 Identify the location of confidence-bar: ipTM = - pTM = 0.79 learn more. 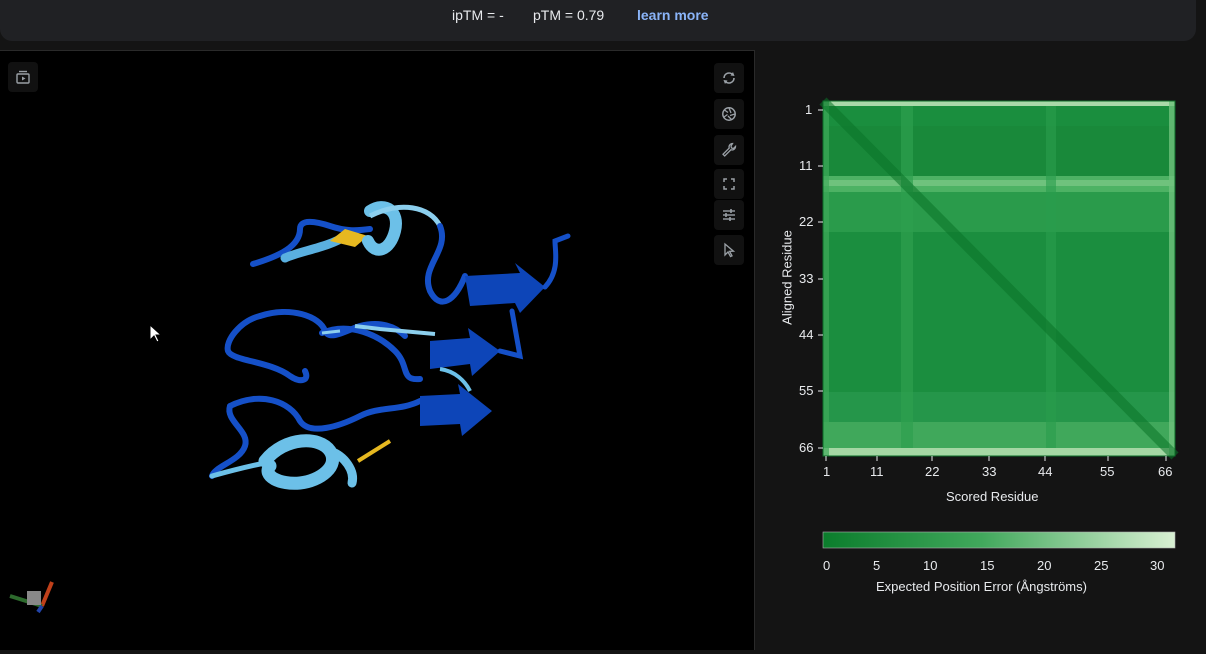
(598, 20).